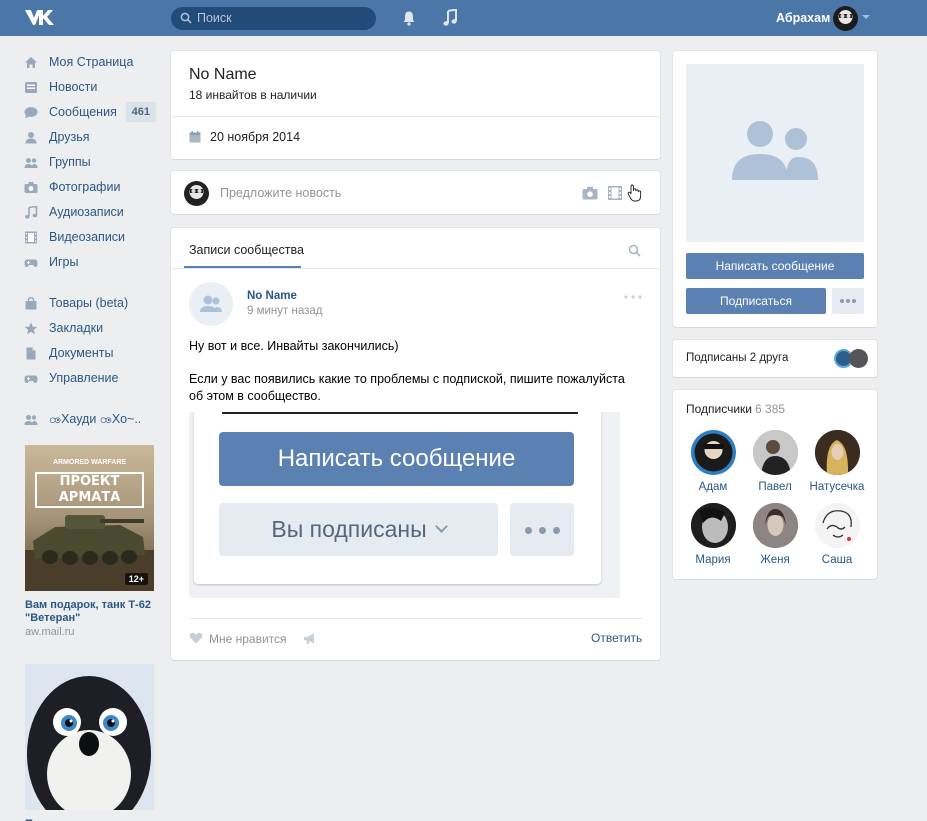 The image size is (927, 821). What do you see at coordinates (95, 419) in the screenshot?
I see `sidebar-item-label: ꧼХауди ꧼХо~..` at bounding box center [95, 419].